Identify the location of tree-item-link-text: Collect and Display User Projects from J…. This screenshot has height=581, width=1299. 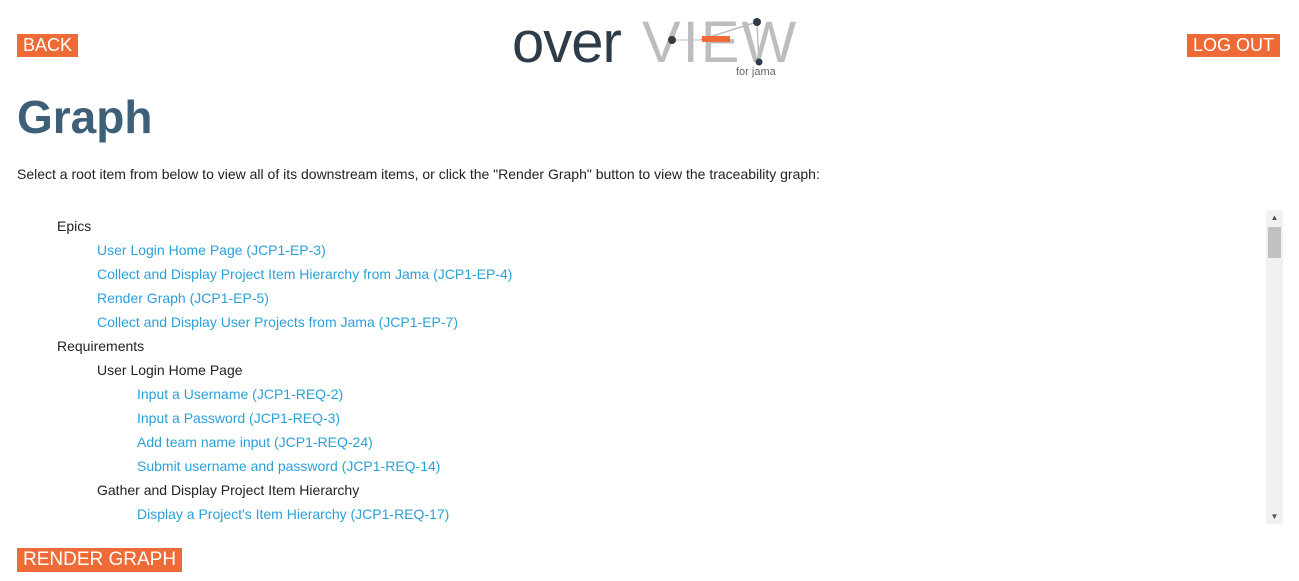
(277, 322).